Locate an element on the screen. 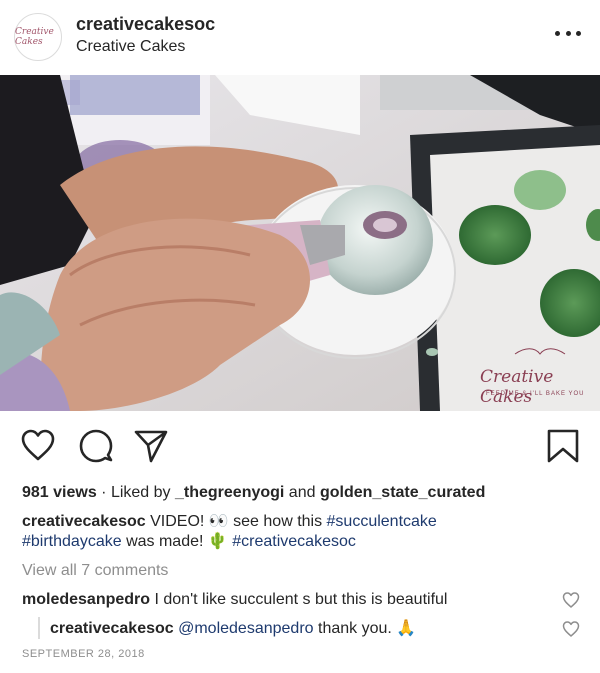 This screenshot has height=673, width=600. liked-by-text: · Liked by is located at coordinates (135, 492).